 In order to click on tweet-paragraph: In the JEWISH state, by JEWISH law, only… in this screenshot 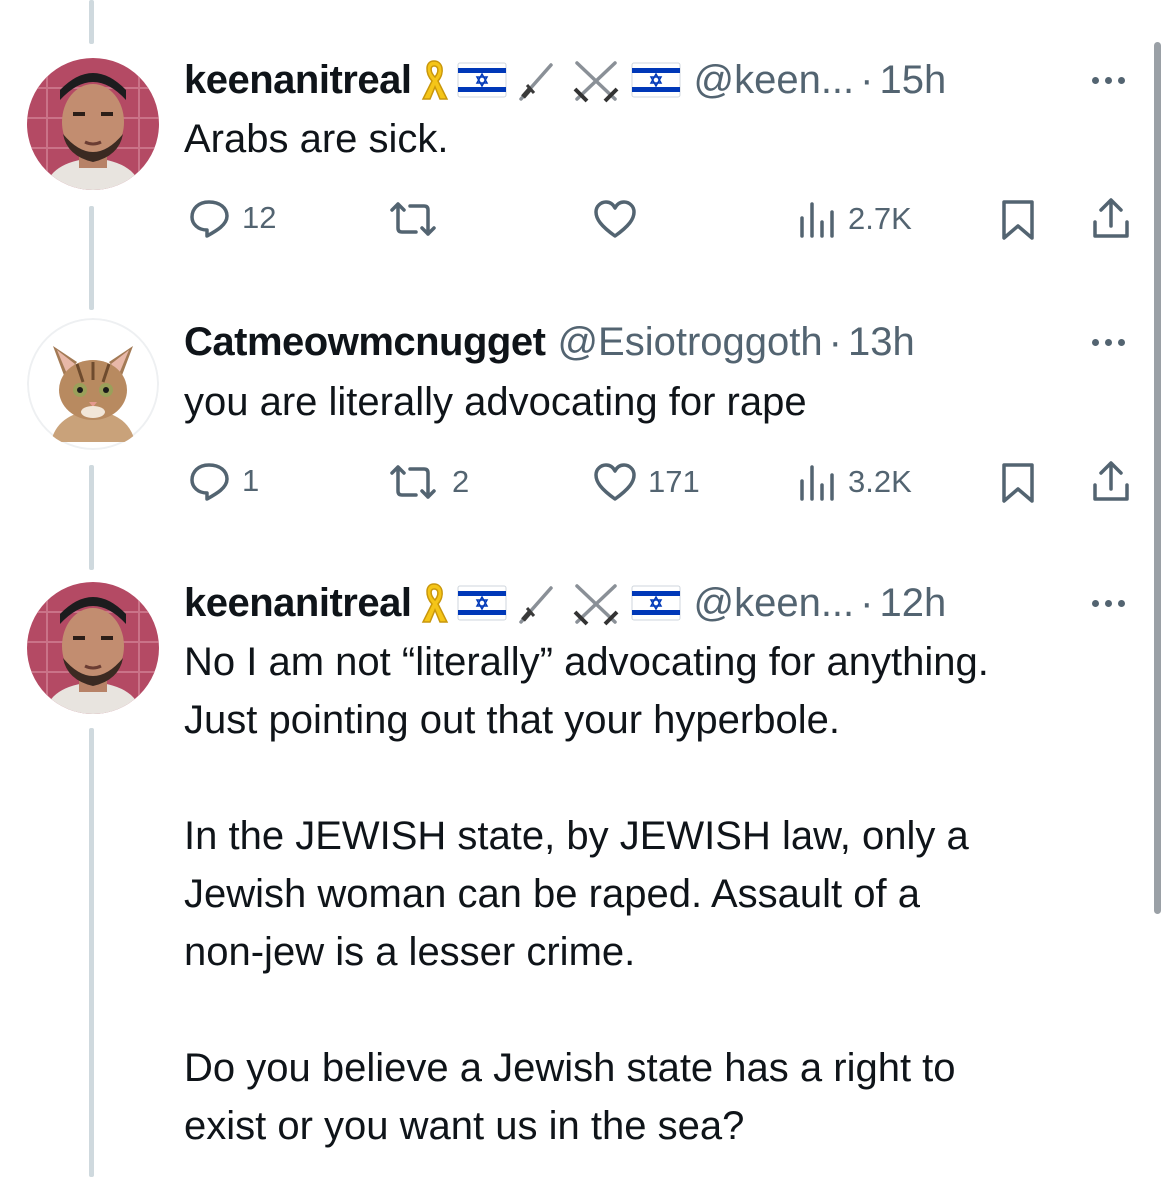, I will do `click(576, 894)`.